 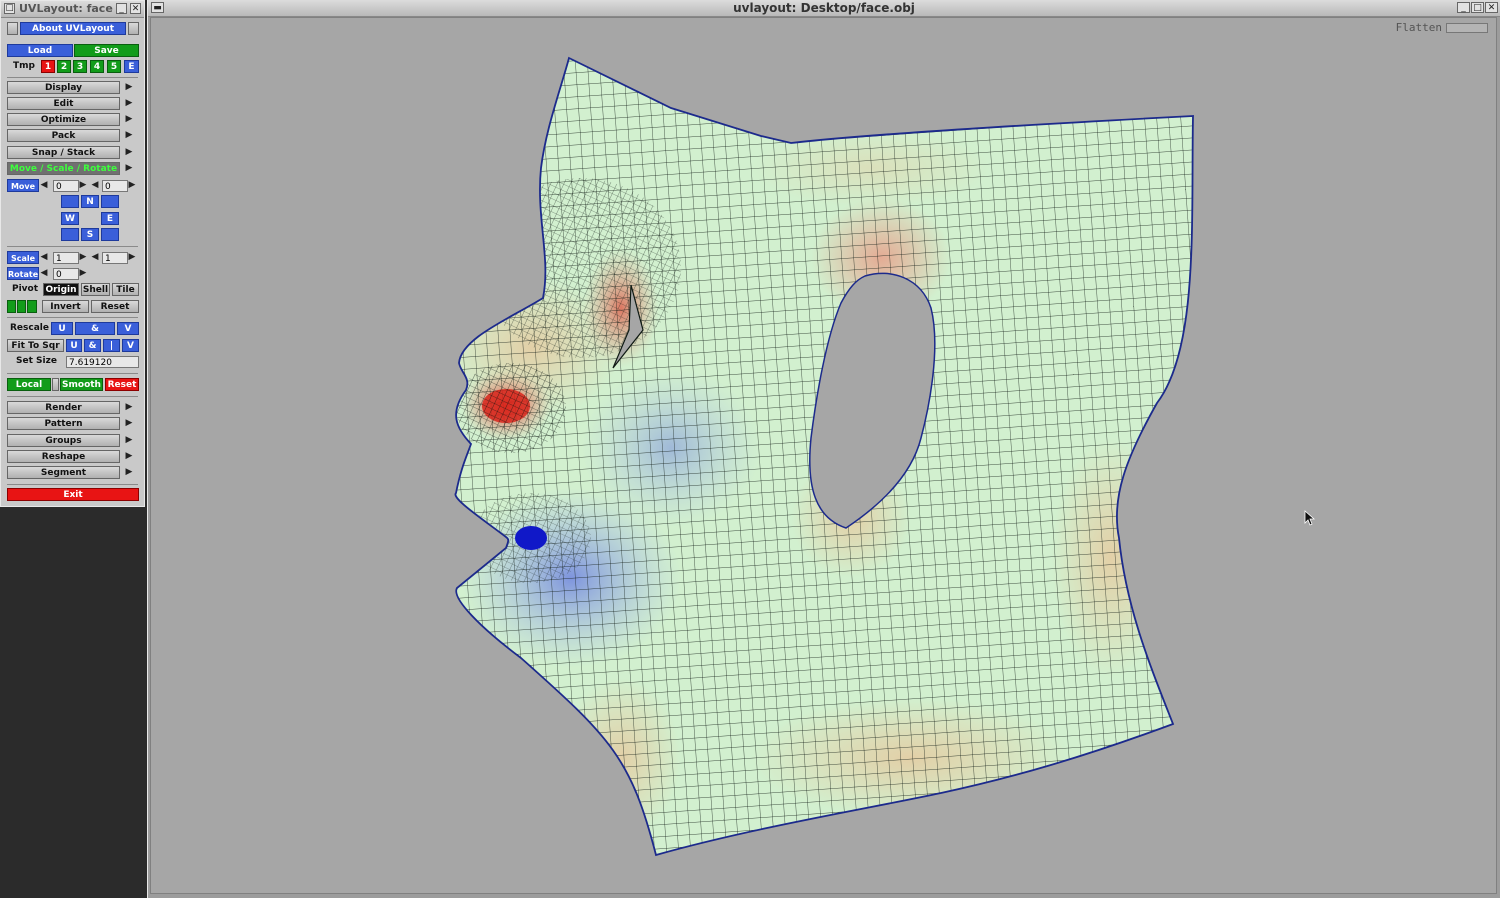 What do you see at coordinates (531, 538) in the screenshot?
I see `compression-spot` at bounding box center [531, 538].